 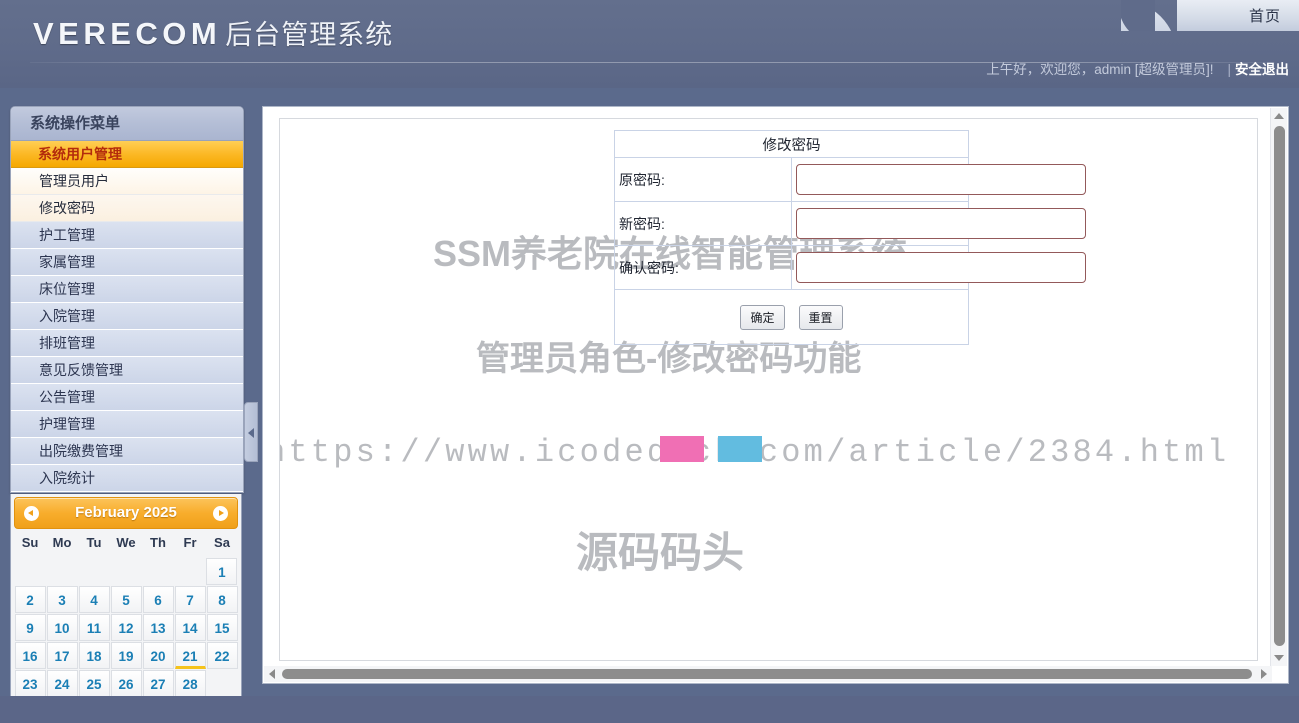 I want to click on sidebar-collapse-handle, so click(x=251, y=432).